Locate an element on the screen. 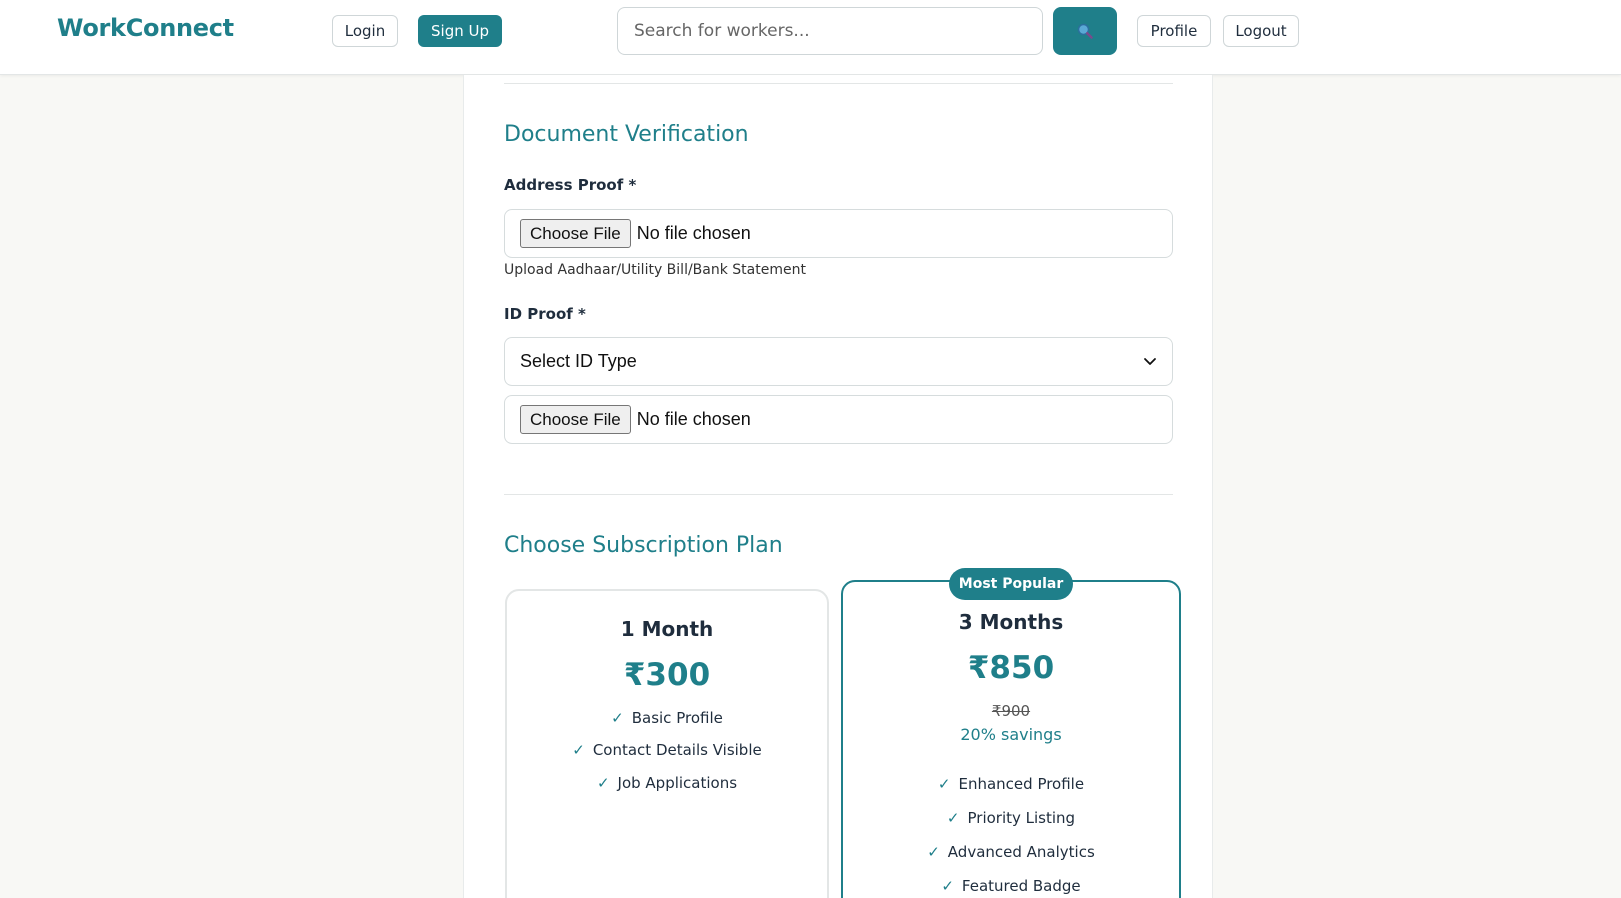 The width and height of the screenshot is (1621, 898). login-button: Login is located at coordinates (365, 31).